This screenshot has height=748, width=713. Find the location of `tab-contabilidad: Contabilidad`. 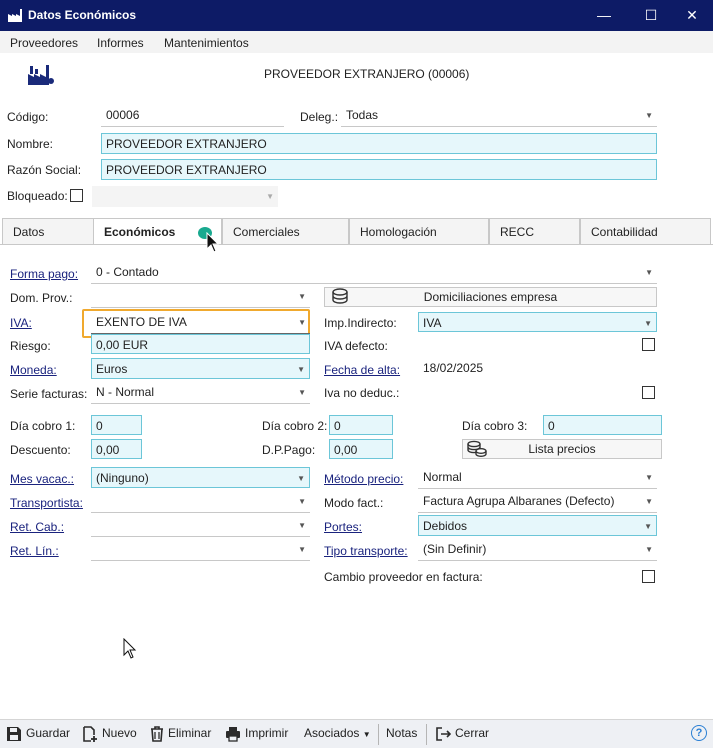

tab-contabilidad: Contabilidad is located at coordinates (645, 231).